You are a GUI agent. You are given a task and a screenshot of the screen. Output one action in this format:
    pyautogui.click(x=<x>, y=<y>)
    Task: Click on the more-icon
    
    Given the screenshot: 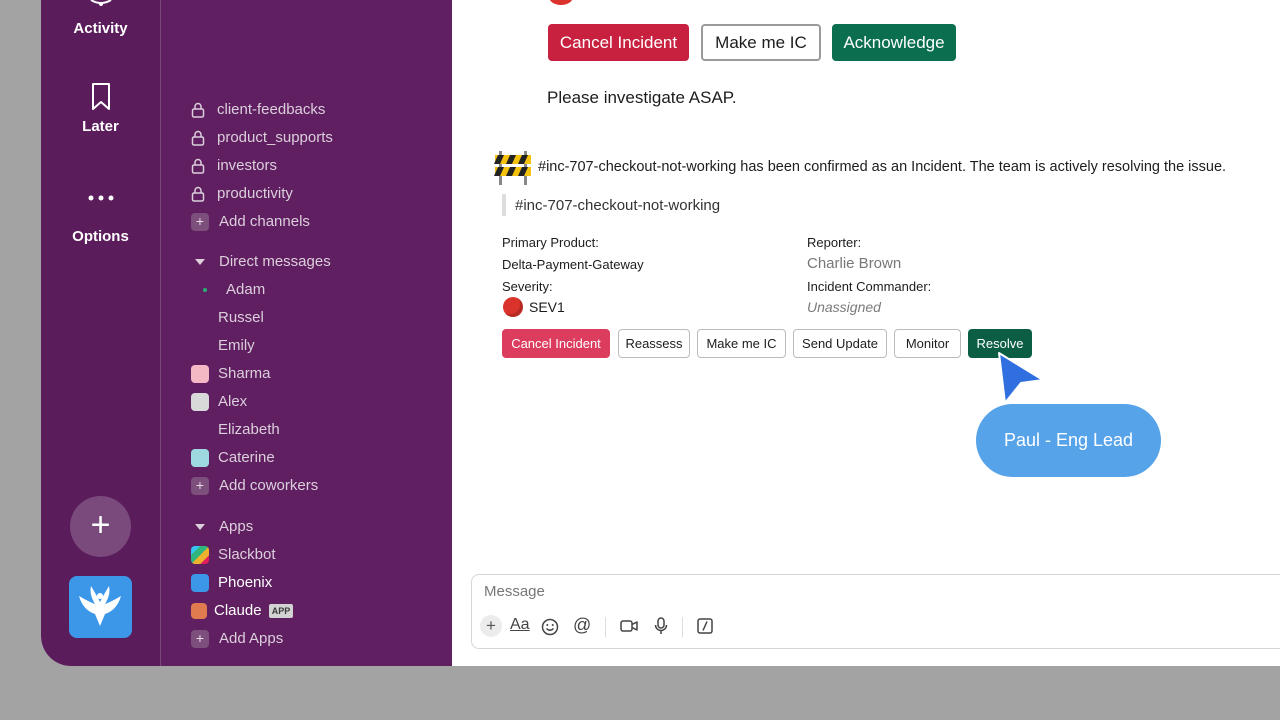 What is the action you would take?
    pyautogui.click(x=100, y=198)
    